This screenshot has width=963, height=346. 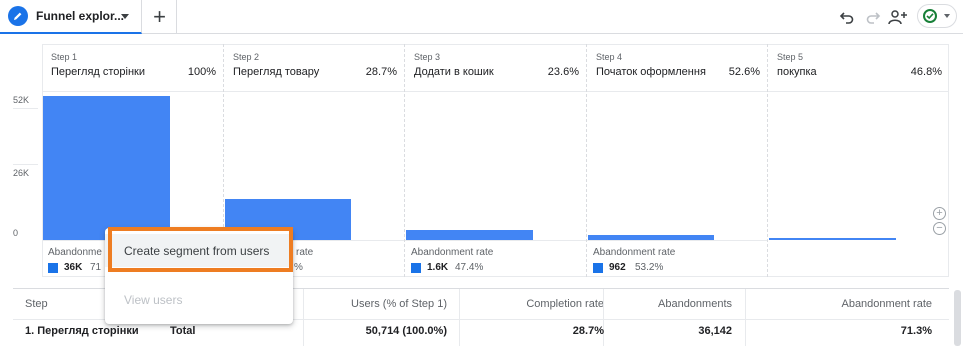 I want to click on step-number: Step 2, so click(x=246, y=57).